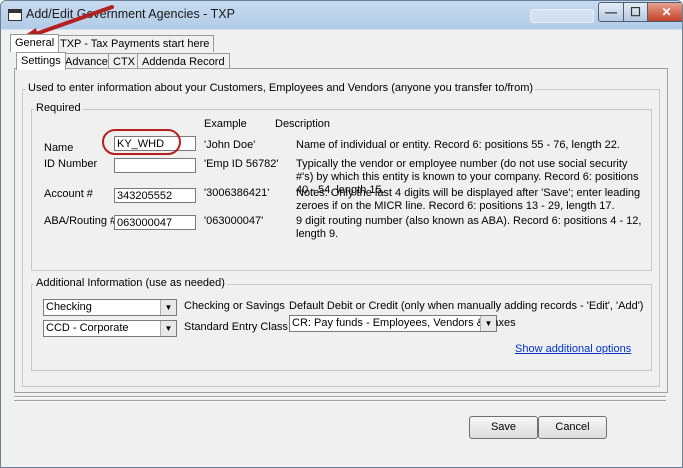 This screenshot has width=683, height=468. I want to click on tab-general: General, so click(35, 43).